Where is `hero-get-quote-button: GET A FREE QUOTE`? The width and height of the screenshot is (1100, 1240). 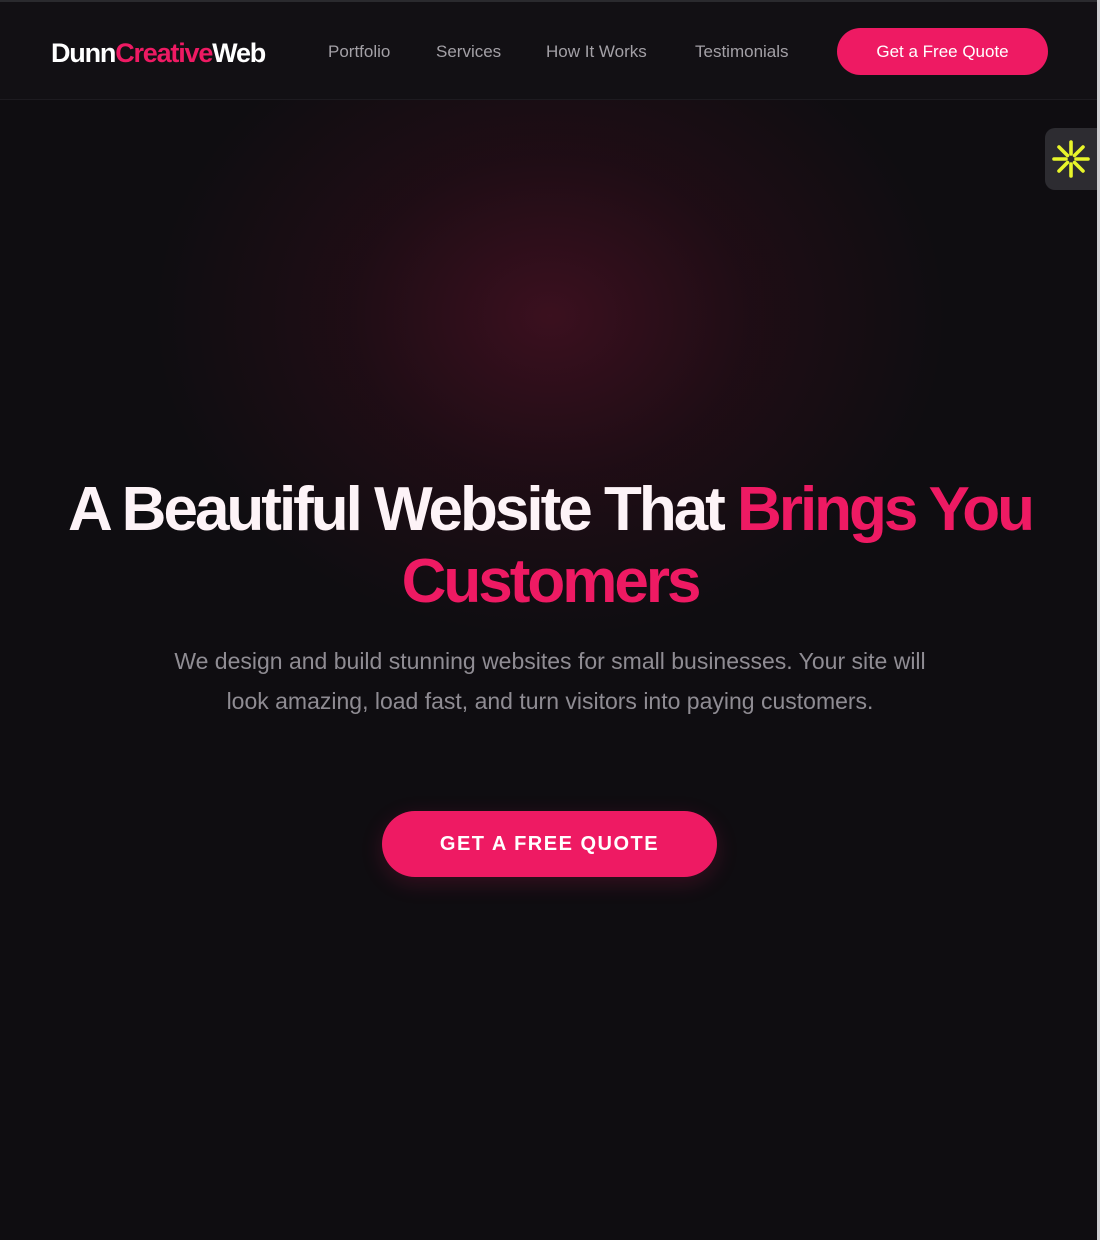 hero-get-quote-button: GET A FREE QUOTE is located at coordinates (549, 844).